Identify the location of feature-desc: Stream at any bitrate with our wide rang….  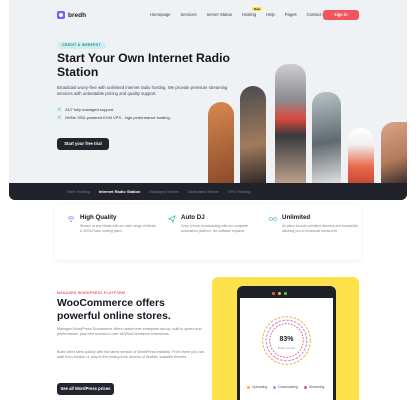
(118, 228).